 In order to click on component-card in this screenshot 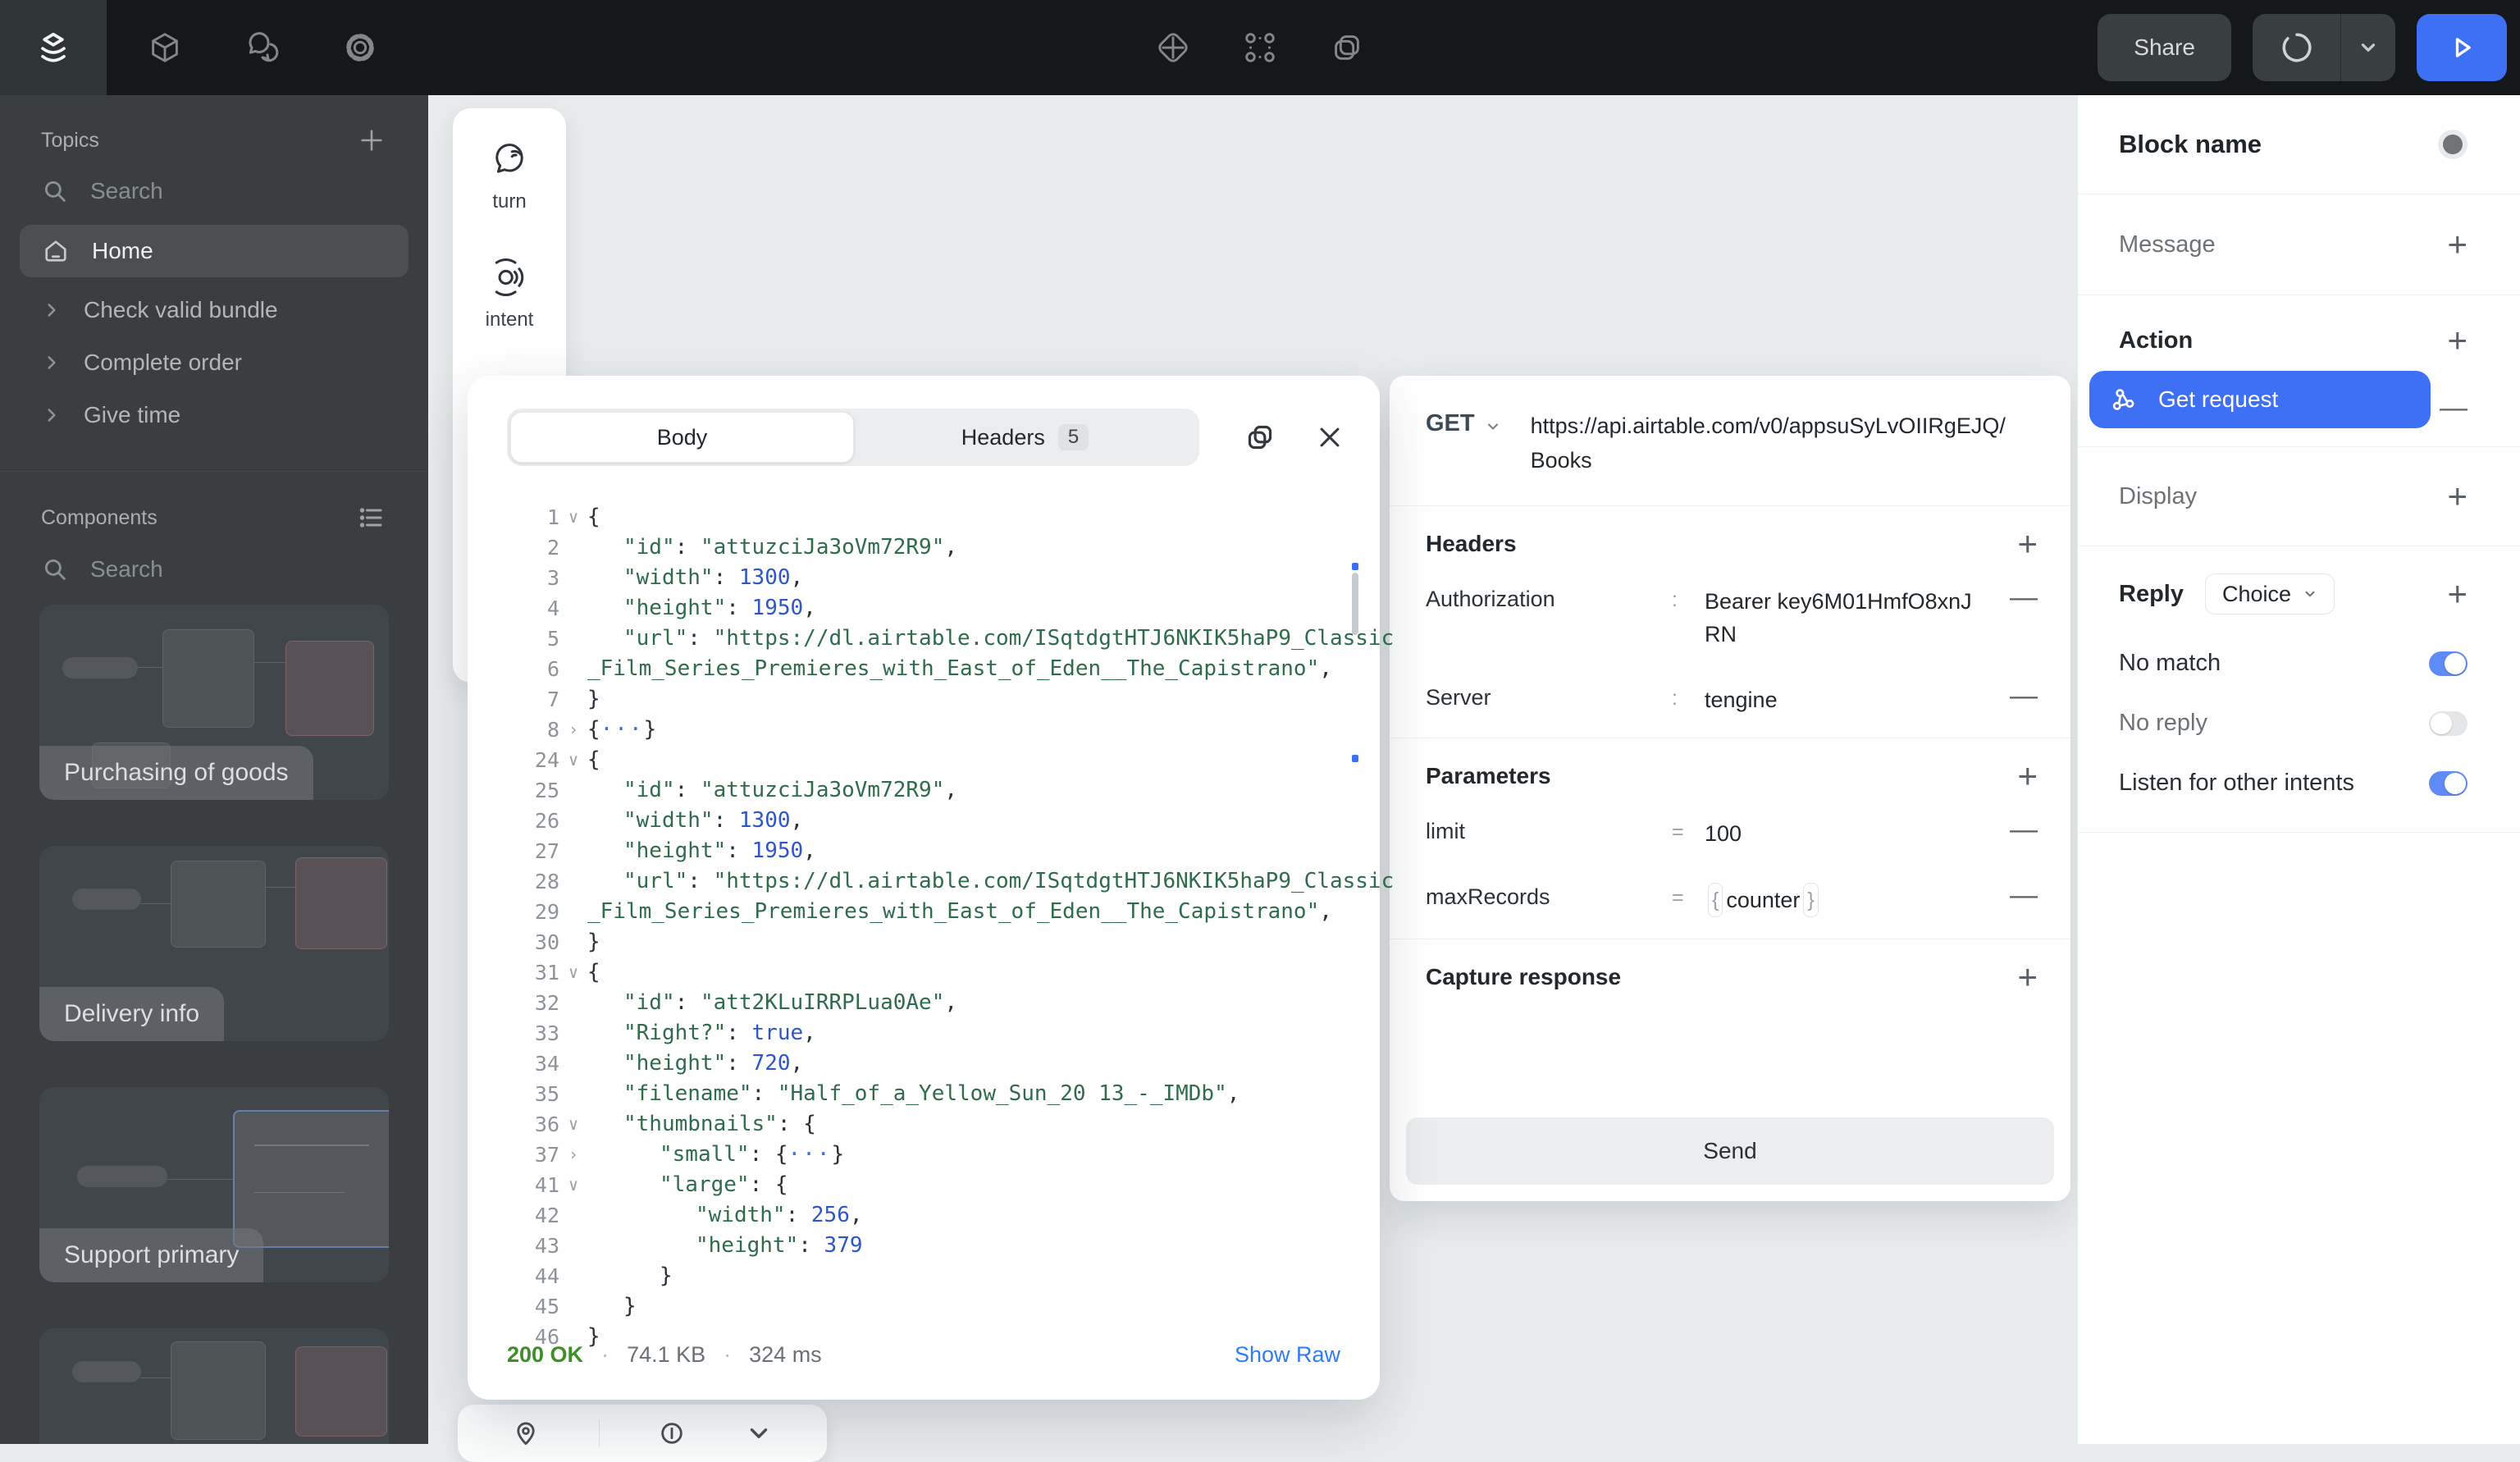, I will do `click(214, 1386)`.